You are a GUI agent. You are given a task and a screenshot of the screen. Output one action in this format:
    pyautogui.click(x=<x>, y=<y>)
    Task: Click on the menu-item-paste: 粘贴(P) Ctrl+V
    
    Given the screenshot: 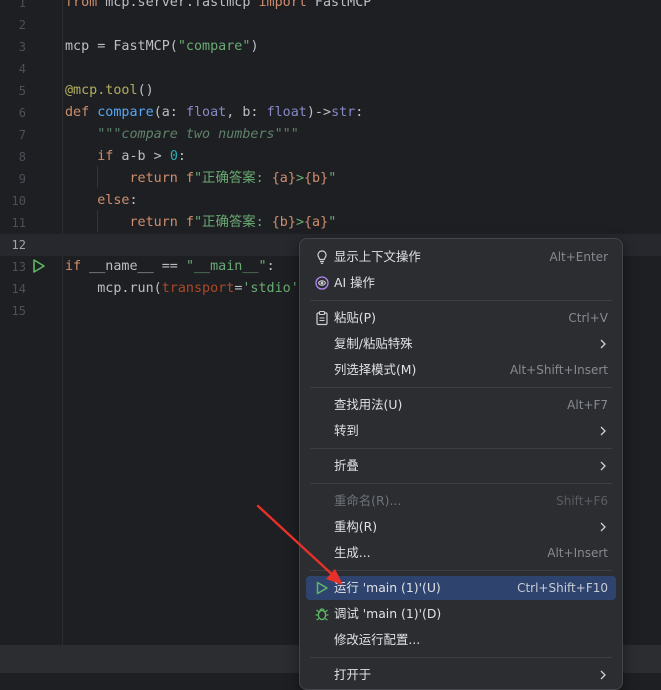 What is the action you would take?
    pyautogui.click(x=461, y=318)
    